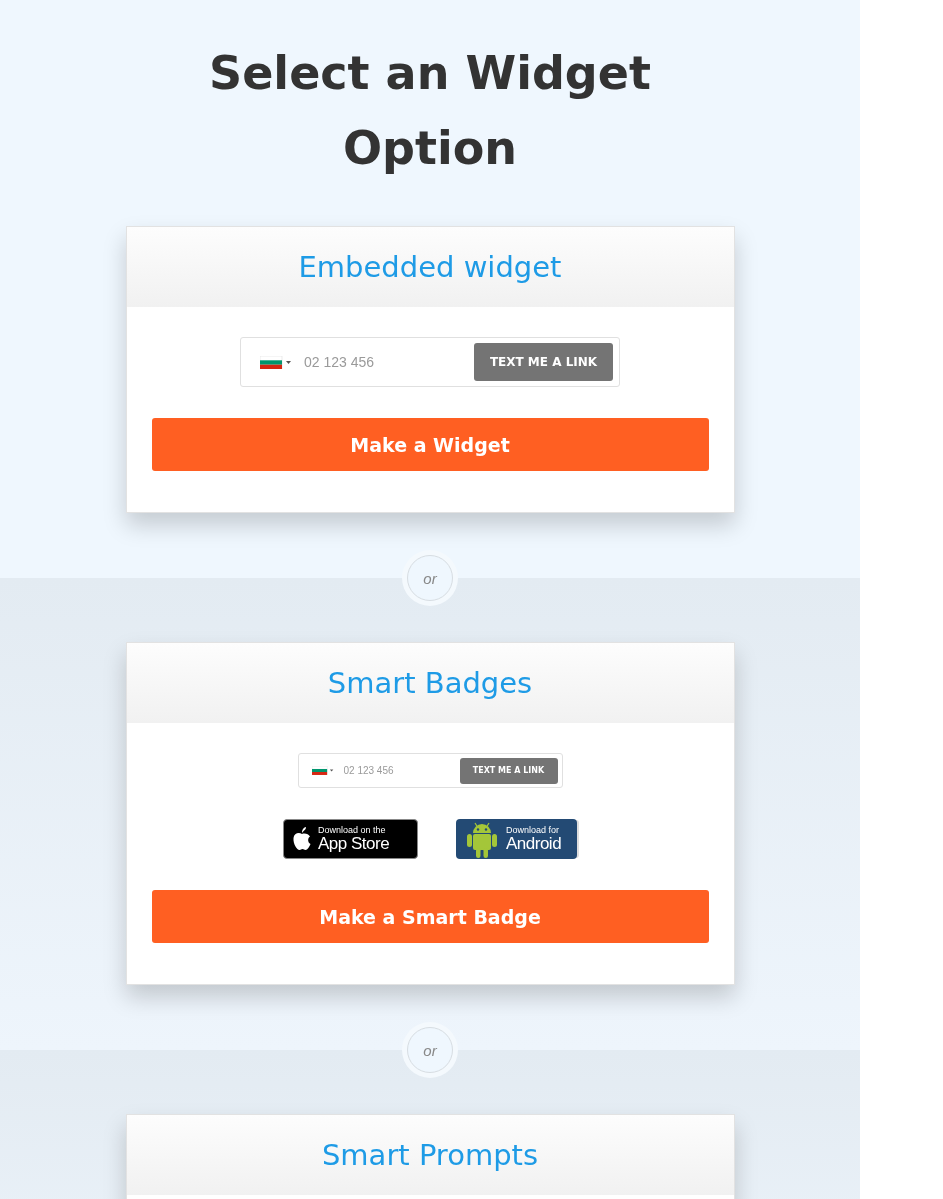 The height and width of the screenshot is (1199, 943). Describe the element at coordinates (430, 1155) in the screenshot. I see `card-title: Smart Prompts` at that location.